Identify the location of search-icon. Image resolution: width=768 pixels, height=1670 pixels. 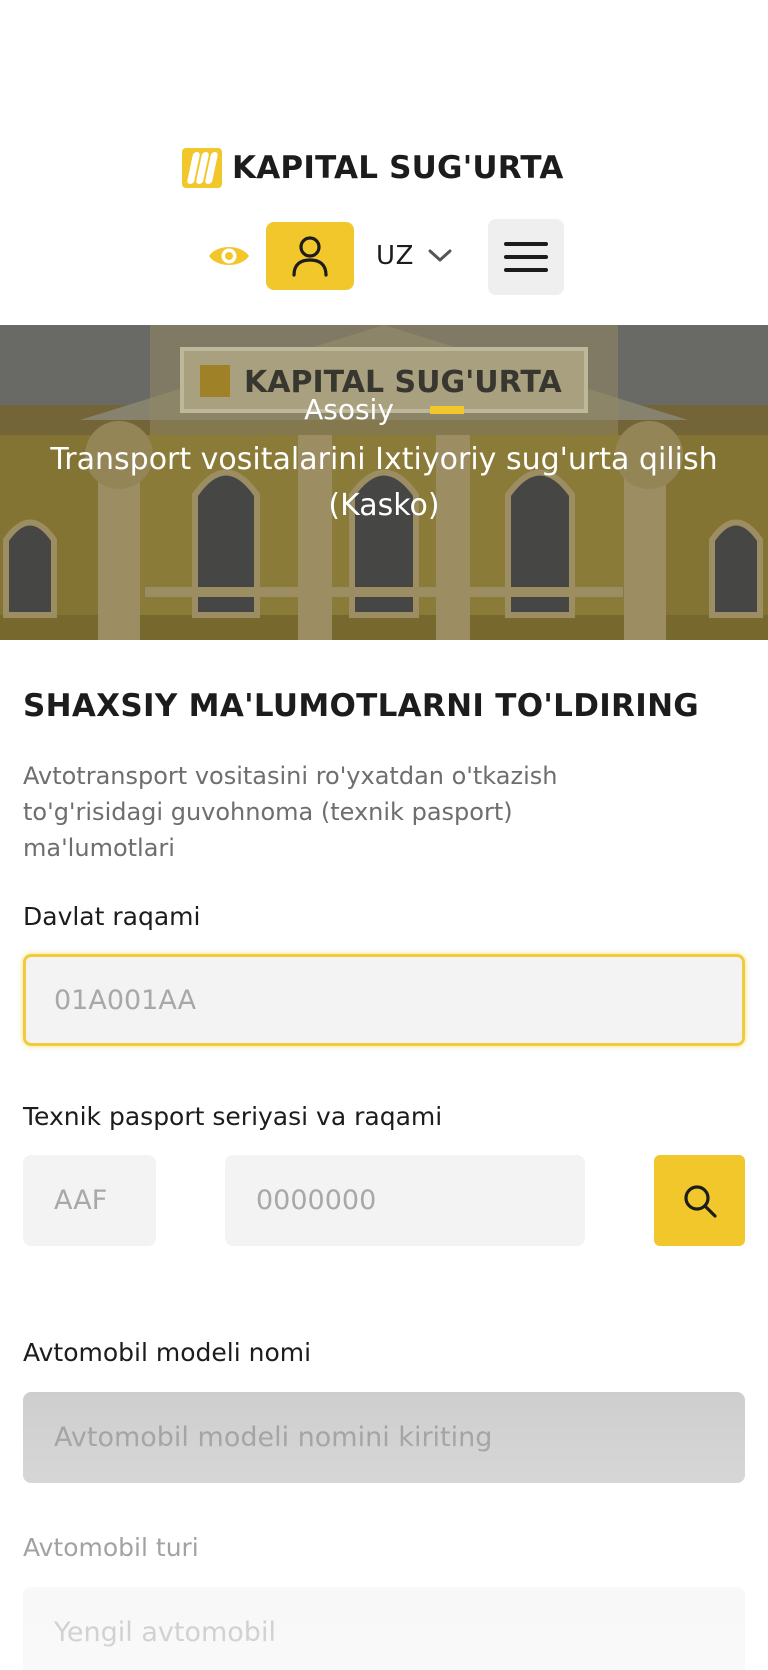
(700, 1201).